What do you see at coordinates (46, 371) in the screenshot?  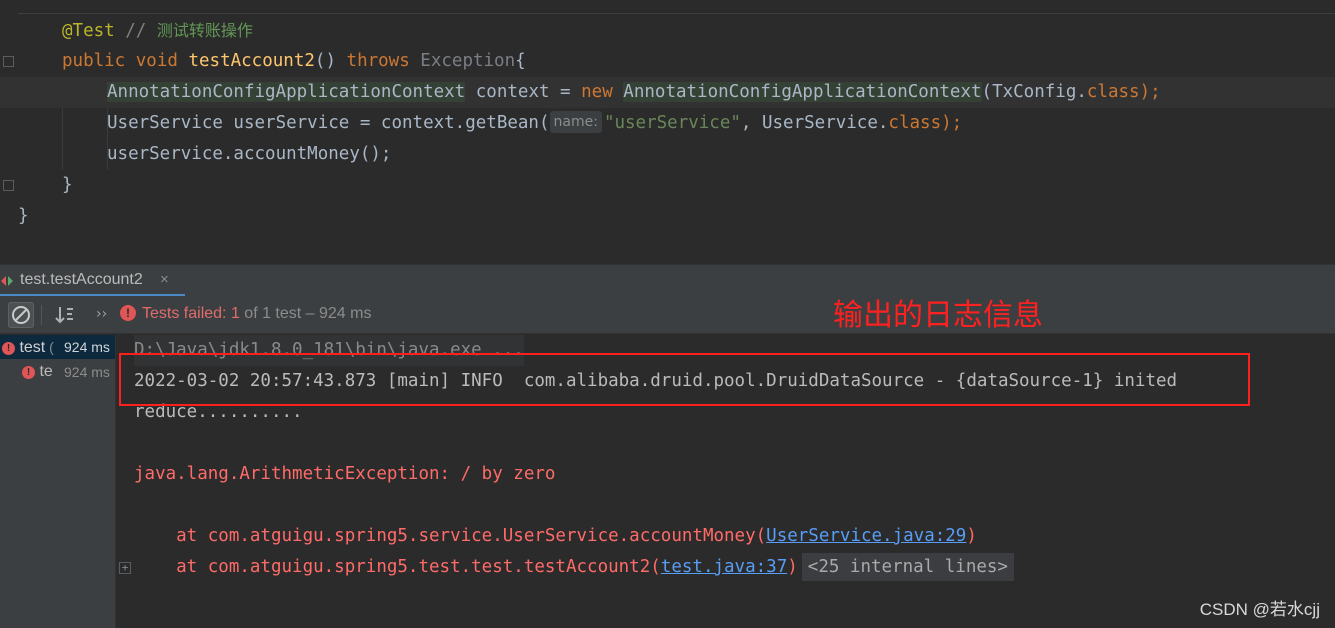 I see `tree-item-label: te` at bounding box center [46, 371].